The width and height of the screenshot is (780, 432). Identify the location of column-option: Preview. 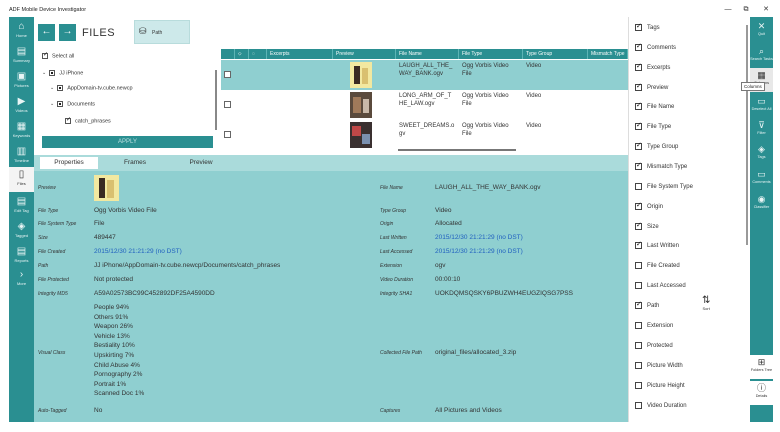
(651, 89).